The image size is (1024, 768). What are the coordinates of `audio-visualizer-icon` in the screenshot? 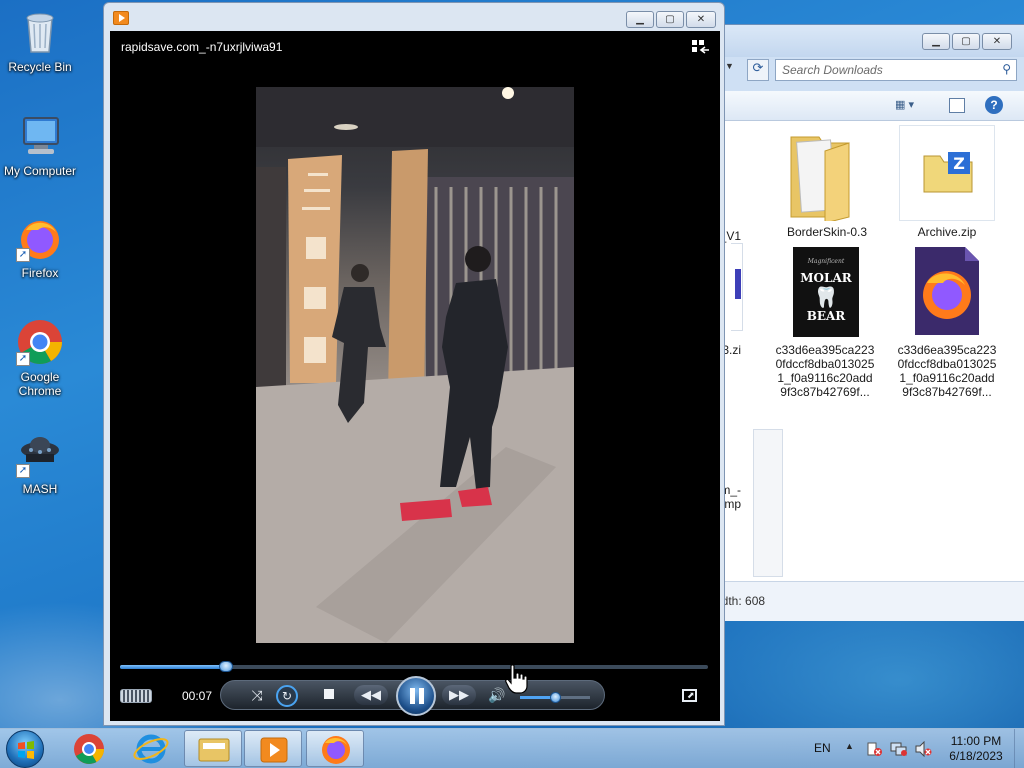 It's located at (136, 696).